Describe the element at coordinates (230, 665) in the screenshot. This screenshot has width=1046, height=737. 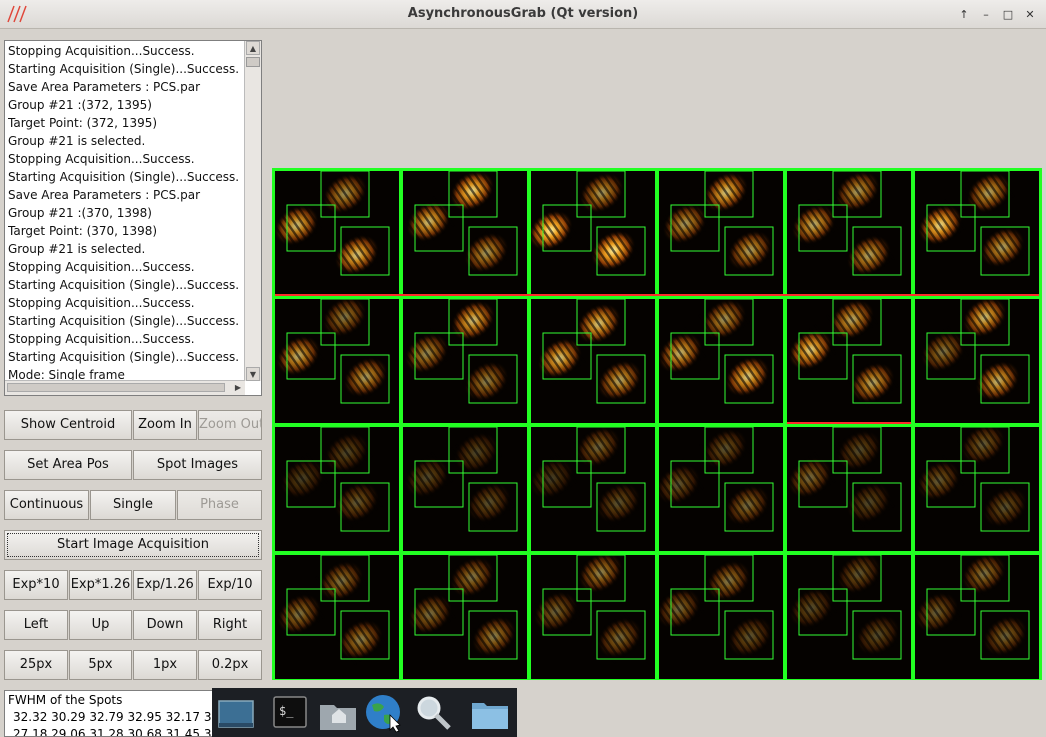
I see `step-0-2px-button: 0.2px` at that location.